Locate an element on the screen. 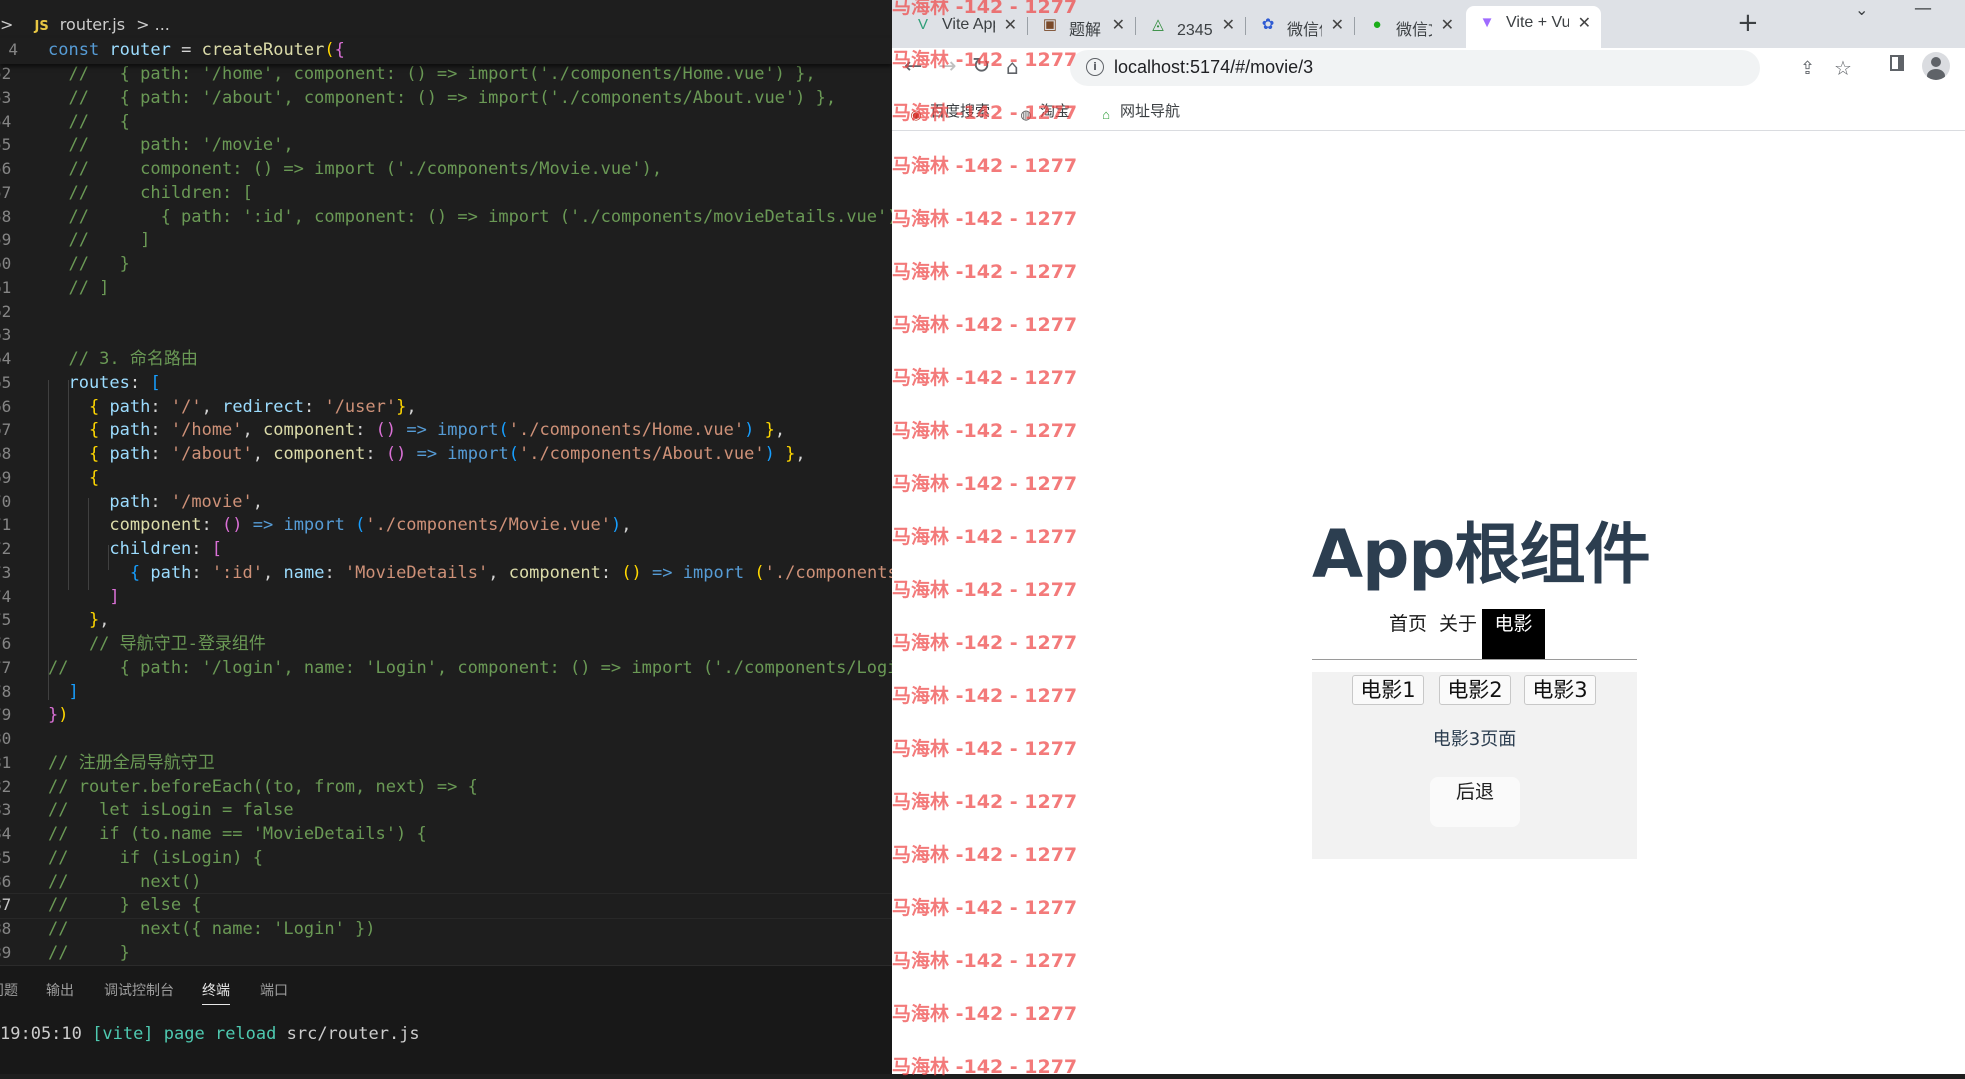 The width and height of the screenshot is (1965, 1079). reload-icon: ↻ is located at coordinates (981, 66).